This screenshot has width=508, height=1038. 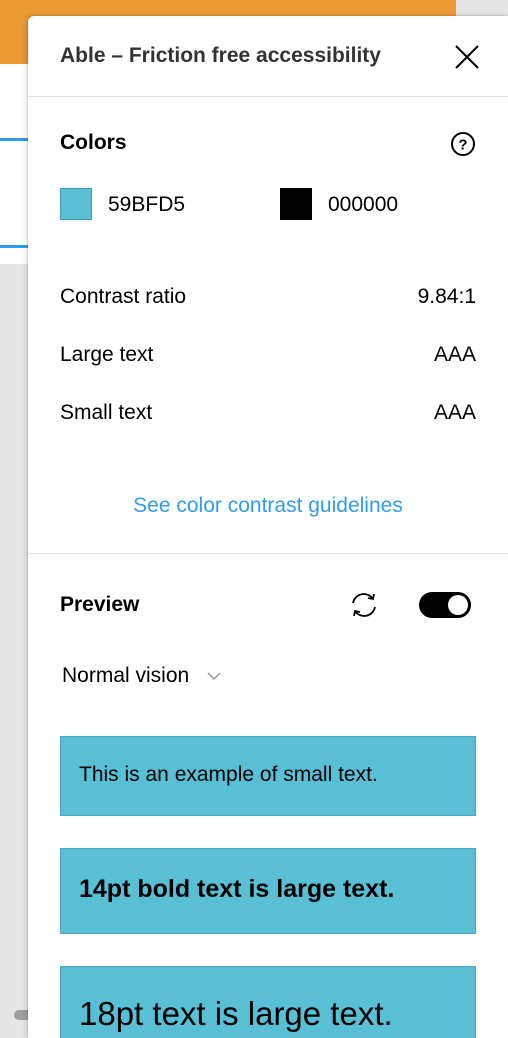 I want to click on help-button: ?, so click(x=463, y=144).